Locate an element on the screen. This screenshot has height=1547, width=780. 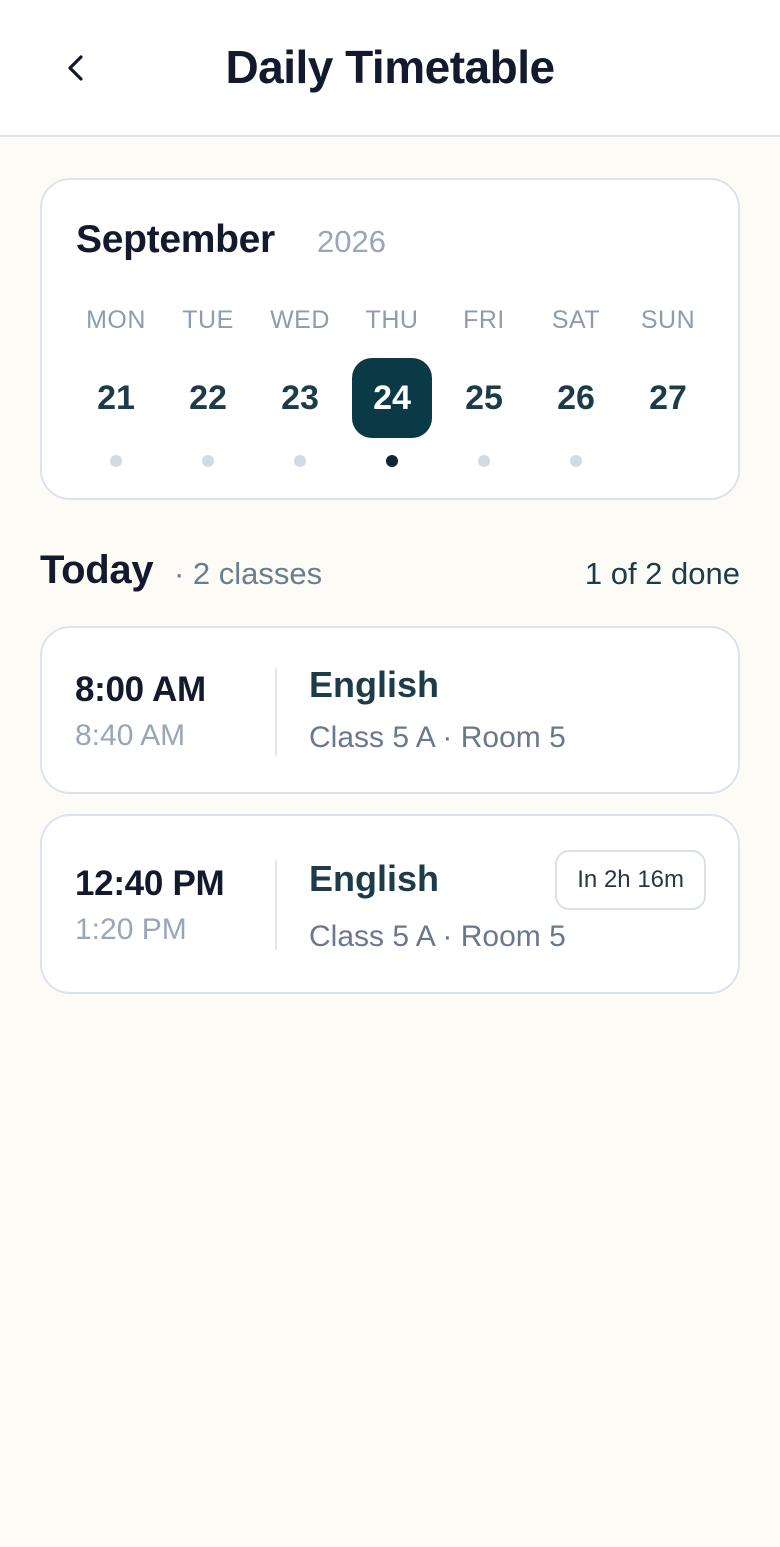
class-start-time: 8:00 AM is located at coordinates (140, 689).